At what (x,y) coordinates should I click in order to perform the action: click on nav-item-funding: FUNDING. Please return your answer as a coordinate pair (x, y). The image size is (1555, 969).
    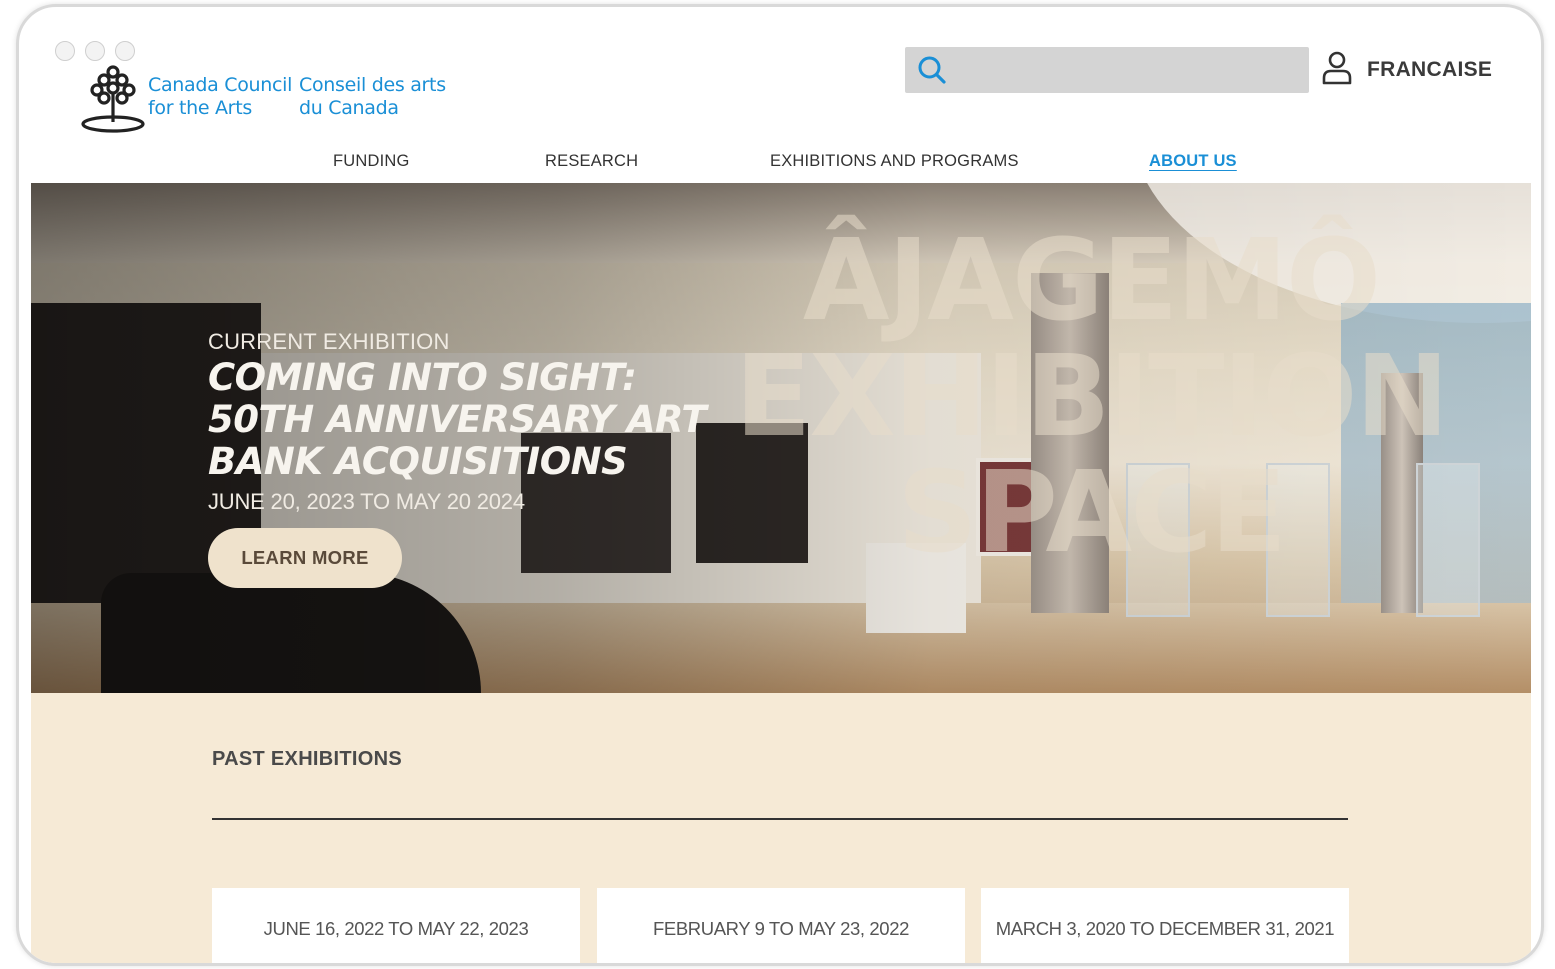
    Looking at the image, I should click on (371, 161).